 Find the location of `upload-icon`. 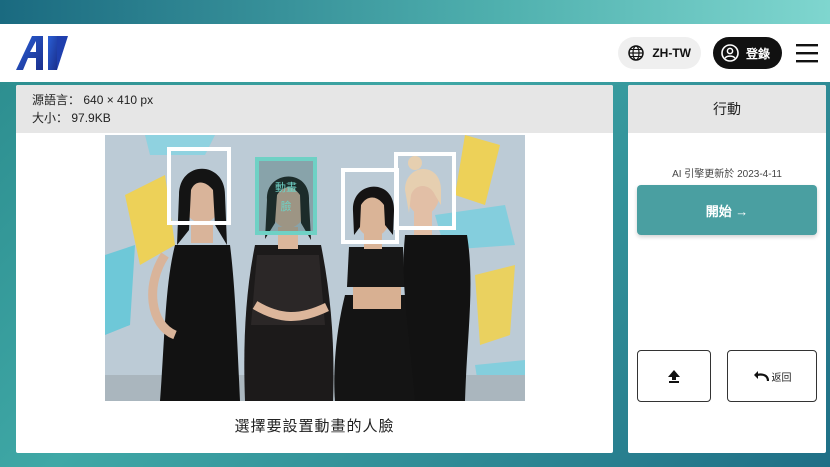

upload-icon is located at coordinates (674, 376).